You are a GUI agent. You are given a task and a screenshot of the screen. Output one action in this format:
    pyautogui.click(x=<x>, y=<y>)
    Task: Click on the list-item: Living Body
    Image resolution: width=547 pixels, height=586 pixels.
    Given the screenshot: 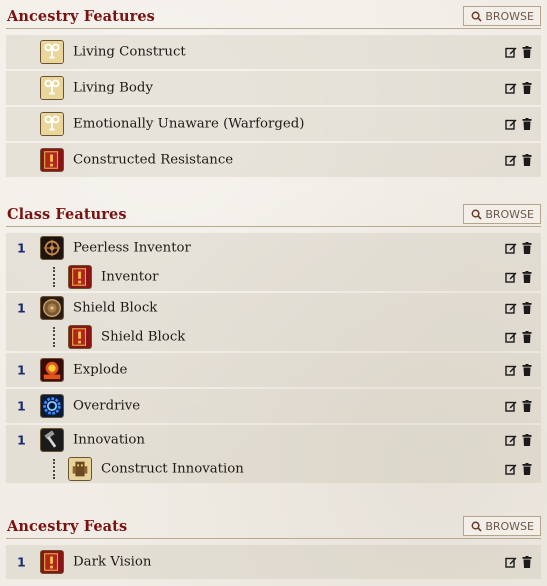 What is the action you would take?
    pyautogui.click(x=273, y=88)
    